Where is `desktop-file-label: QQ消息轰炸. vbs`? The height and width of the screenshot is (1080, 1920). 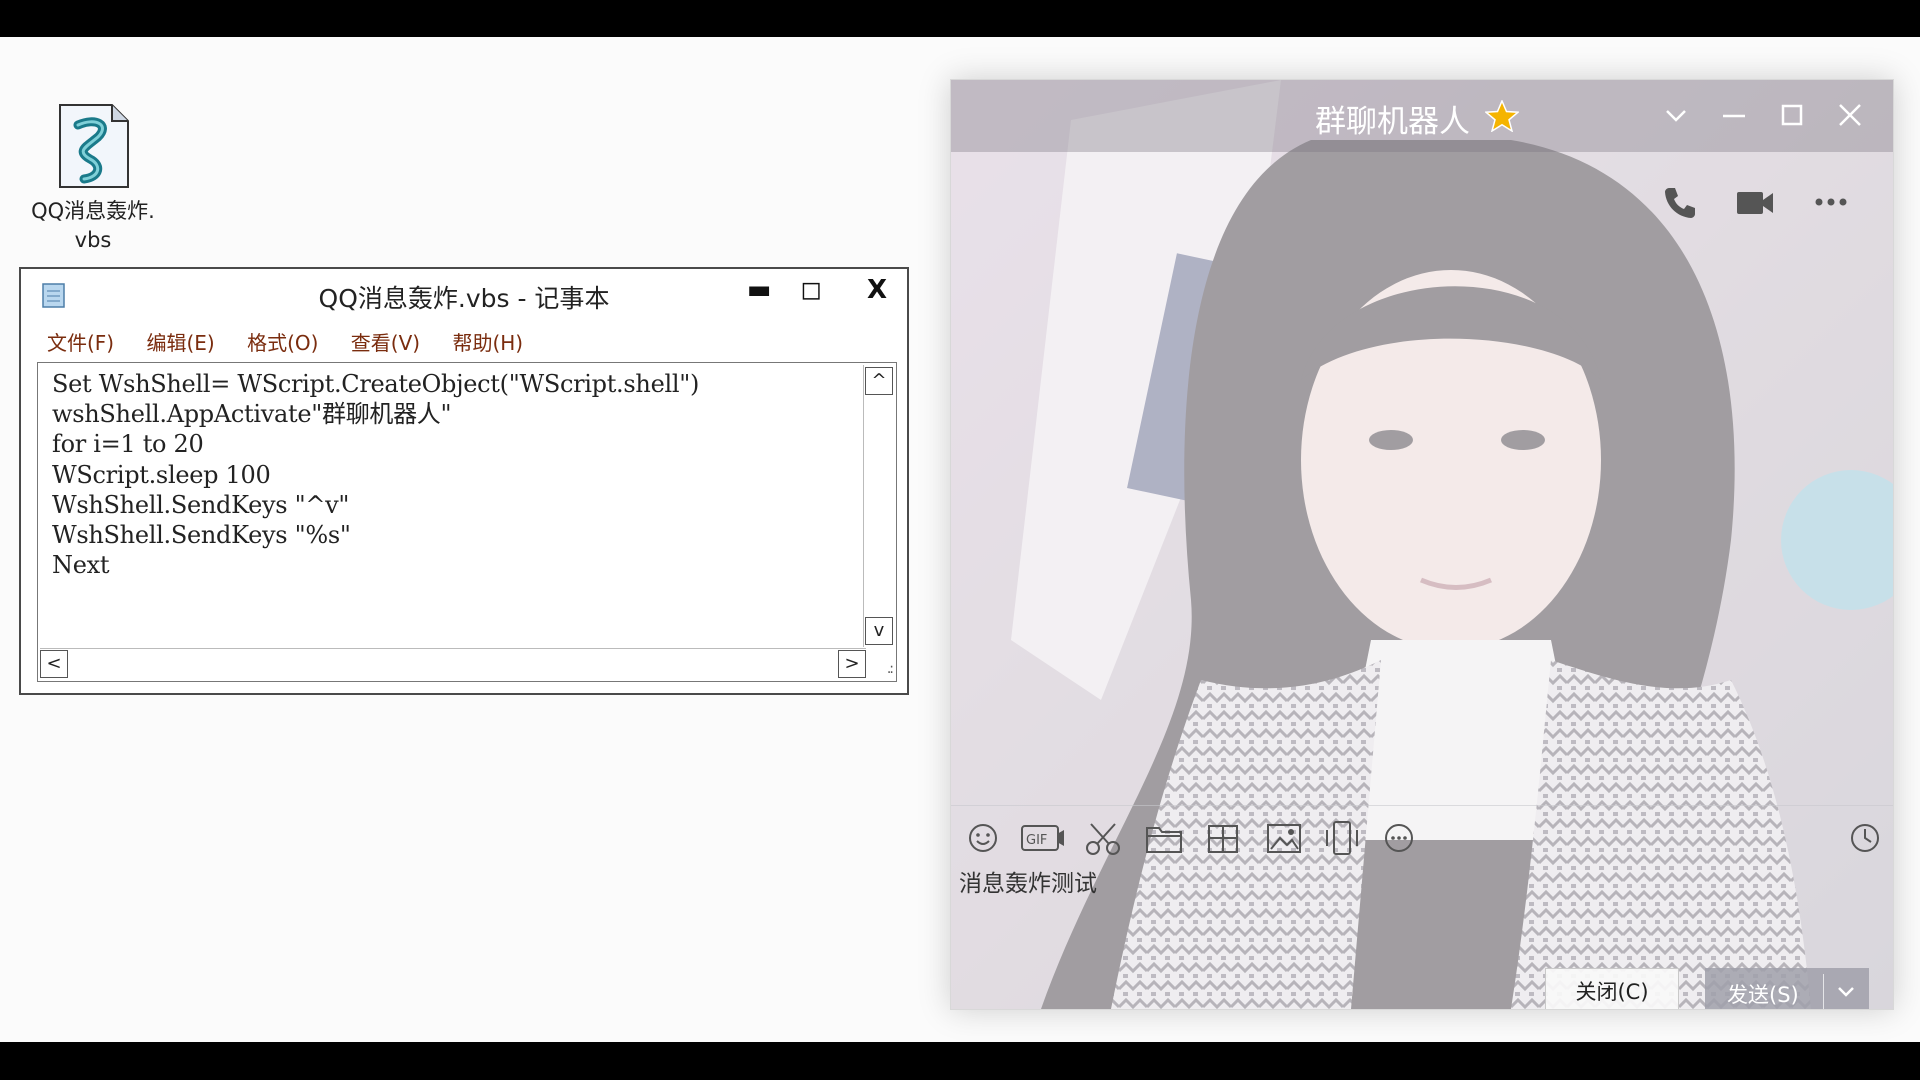
desktop-file-label: QQ消息轰炸. vbs is located at coordinates (93, 225).